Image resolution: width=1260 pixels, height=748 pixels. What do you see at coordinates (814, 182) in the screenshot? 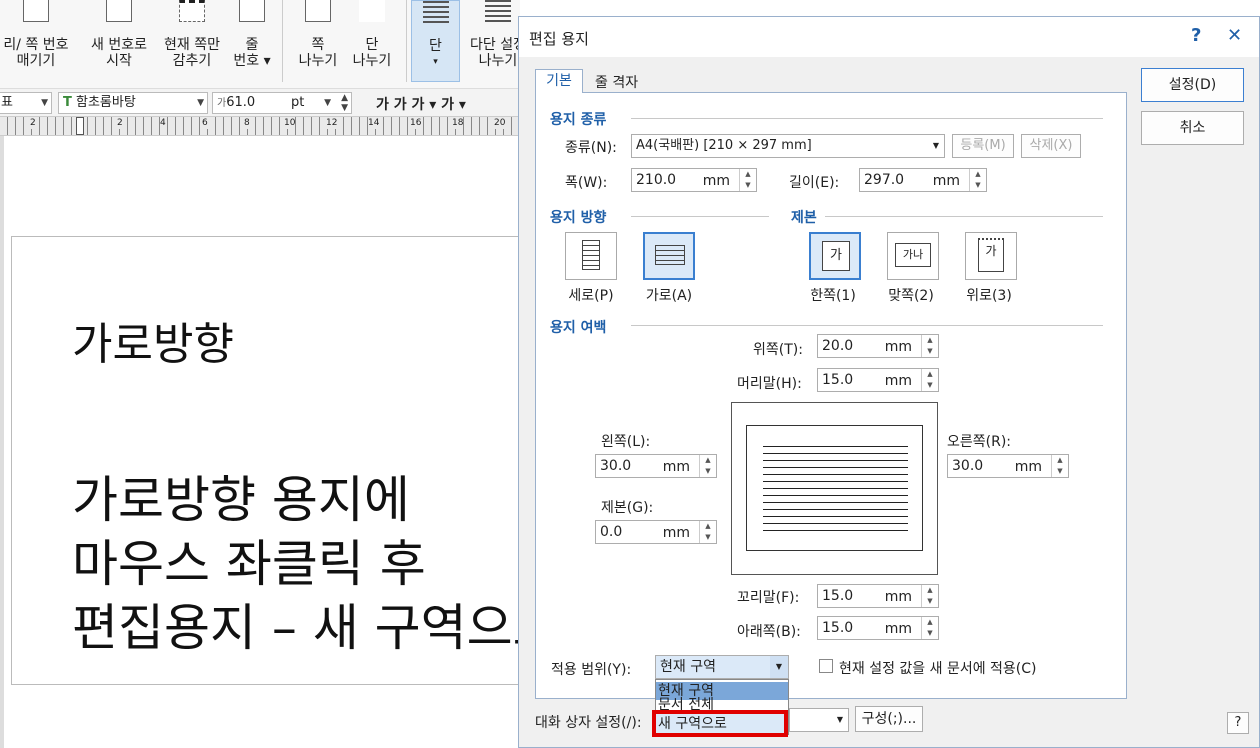
I see `length-label: 길이(E):` at bounding box center [814, 182].